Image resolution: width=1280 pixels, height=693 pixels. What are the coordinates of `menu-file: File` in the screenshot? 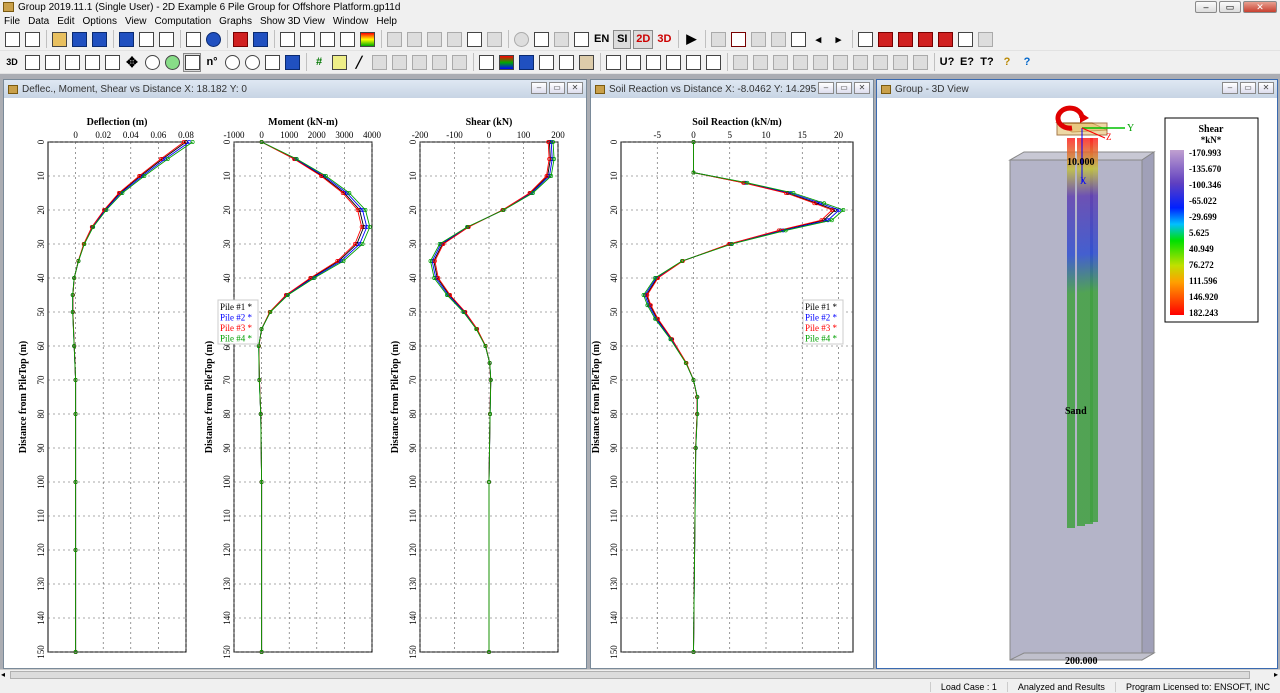 It's located at (12, 21).